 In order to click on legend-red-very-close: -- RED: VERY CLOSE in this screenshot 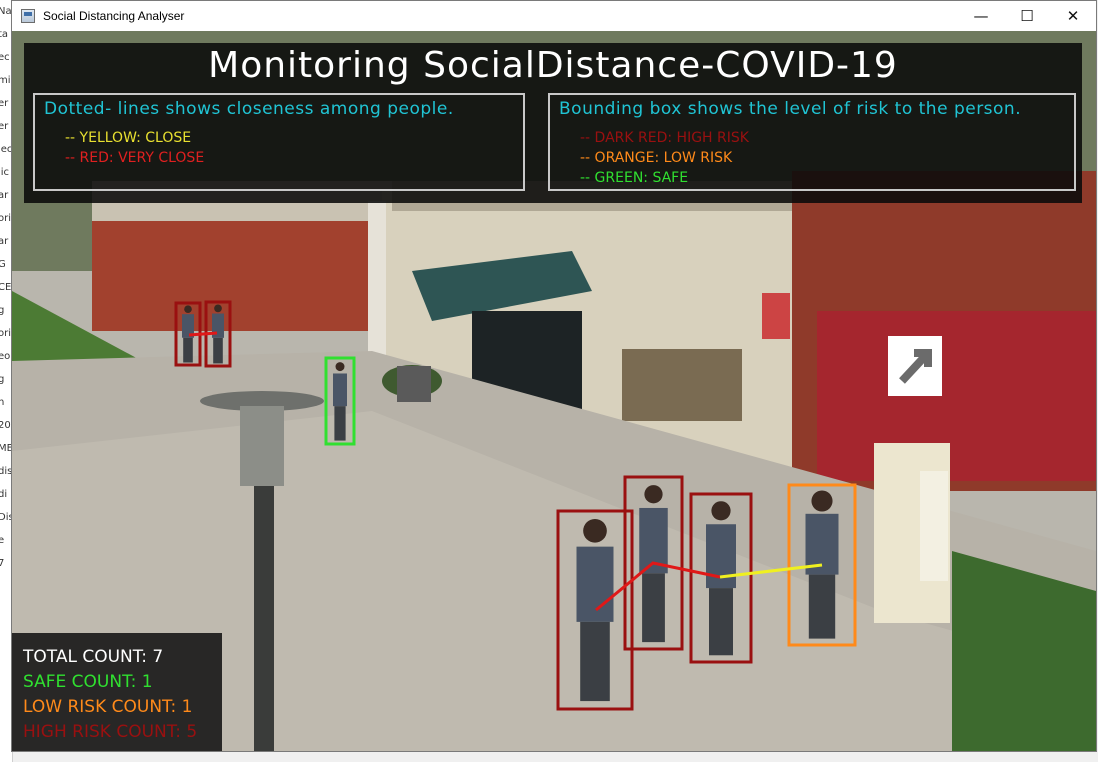, I will do `click(135, 158)`.